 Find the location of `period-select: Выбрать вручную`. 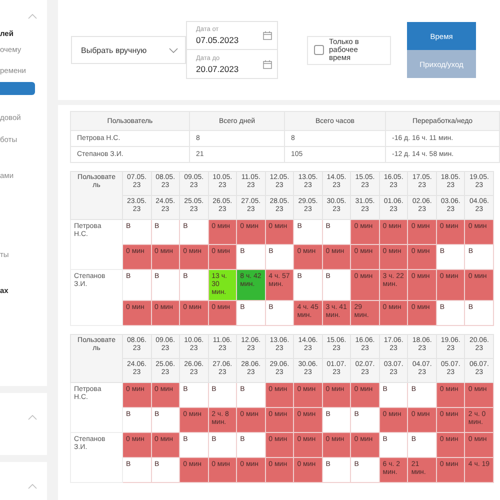

period-select: Выбрать вручную is located at coordinates (128, 50).